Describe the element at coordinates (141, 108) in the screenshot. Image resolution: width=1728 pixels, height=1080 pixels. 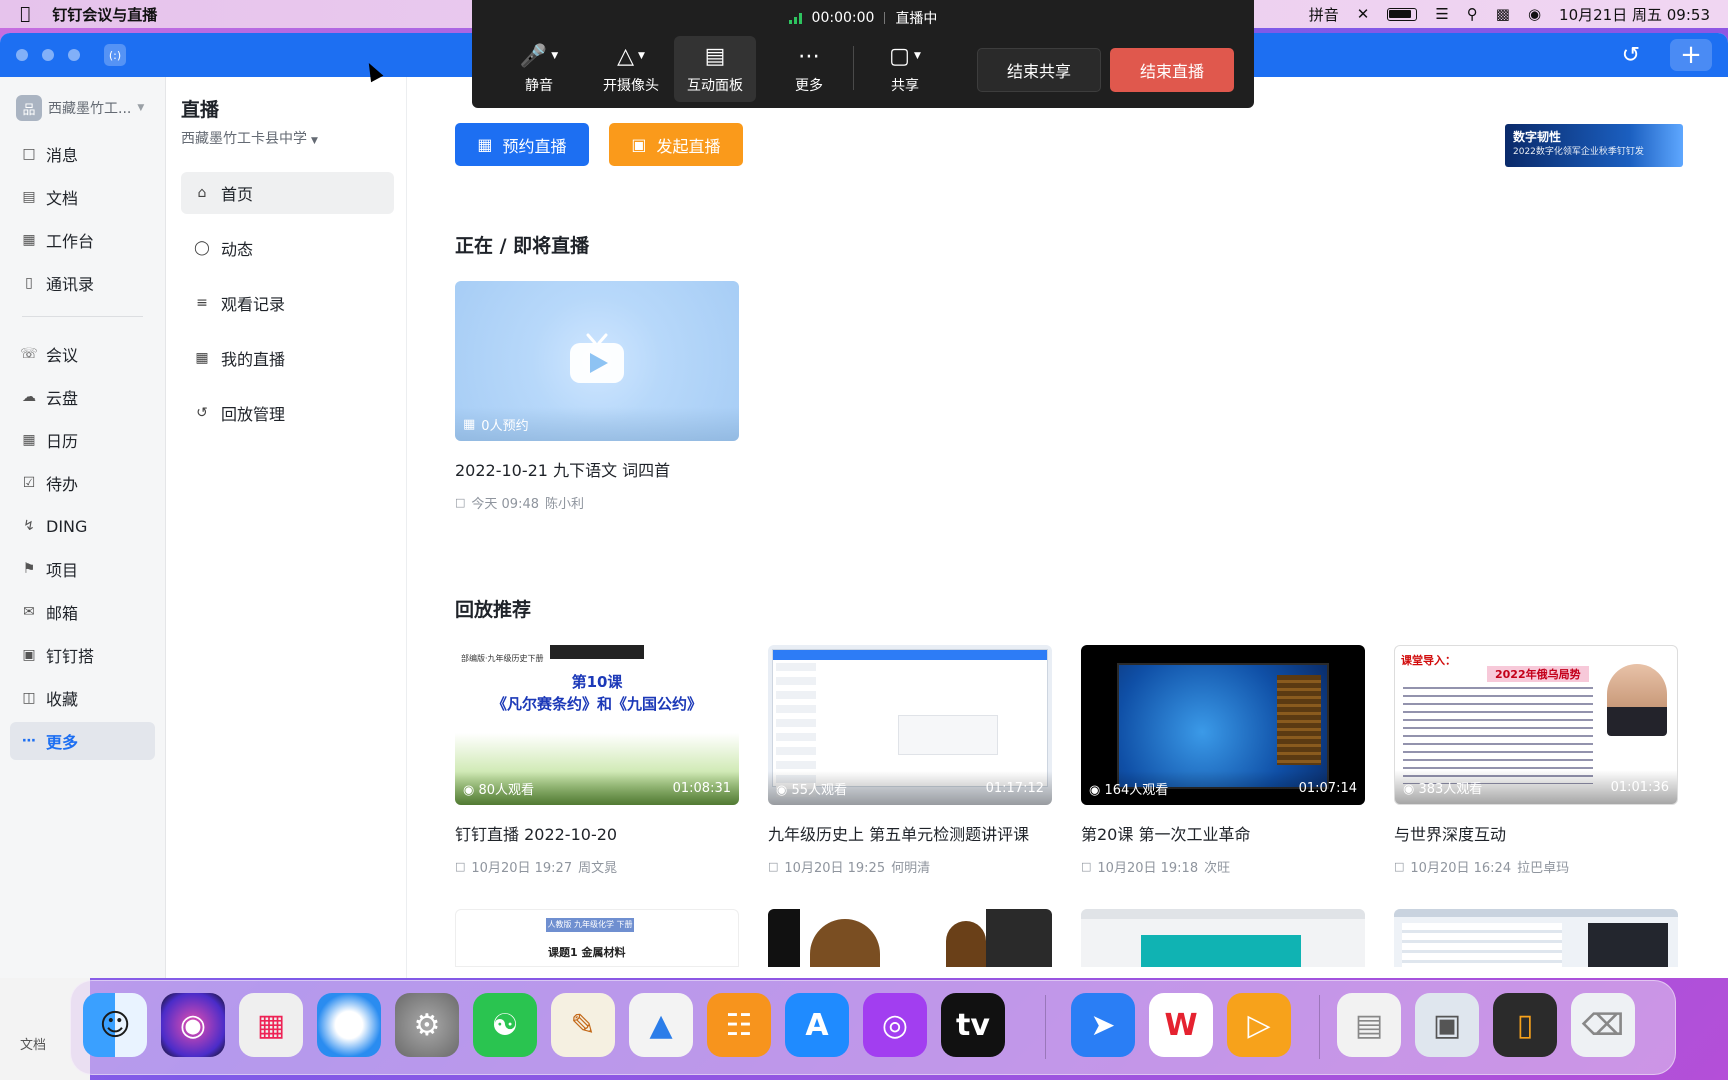
I see `chevron-down-icon: ▼` at that location.